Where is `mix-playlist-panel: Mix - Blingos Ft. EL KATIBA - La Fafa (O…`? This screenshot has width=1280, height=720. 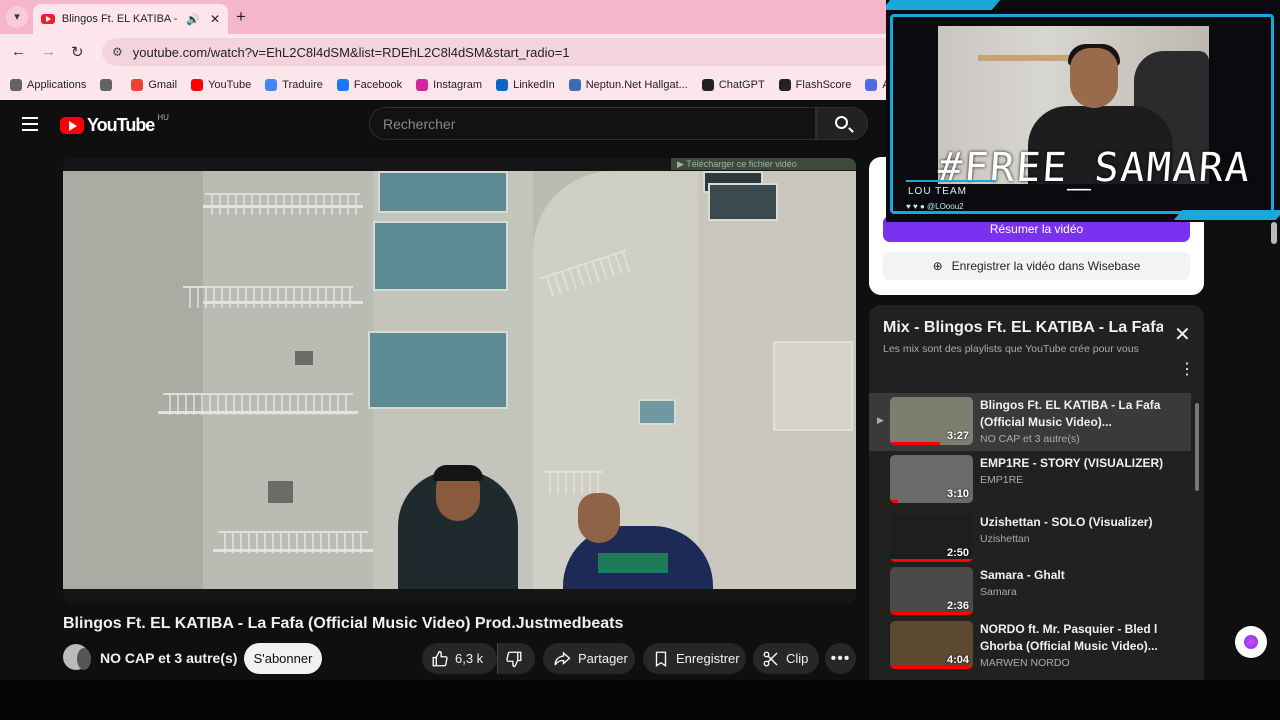 mix-playlist-panel: Mix - Blingos Ft. EL KATIBA - La Fafa (O… is located at coordinates (1036, 492).